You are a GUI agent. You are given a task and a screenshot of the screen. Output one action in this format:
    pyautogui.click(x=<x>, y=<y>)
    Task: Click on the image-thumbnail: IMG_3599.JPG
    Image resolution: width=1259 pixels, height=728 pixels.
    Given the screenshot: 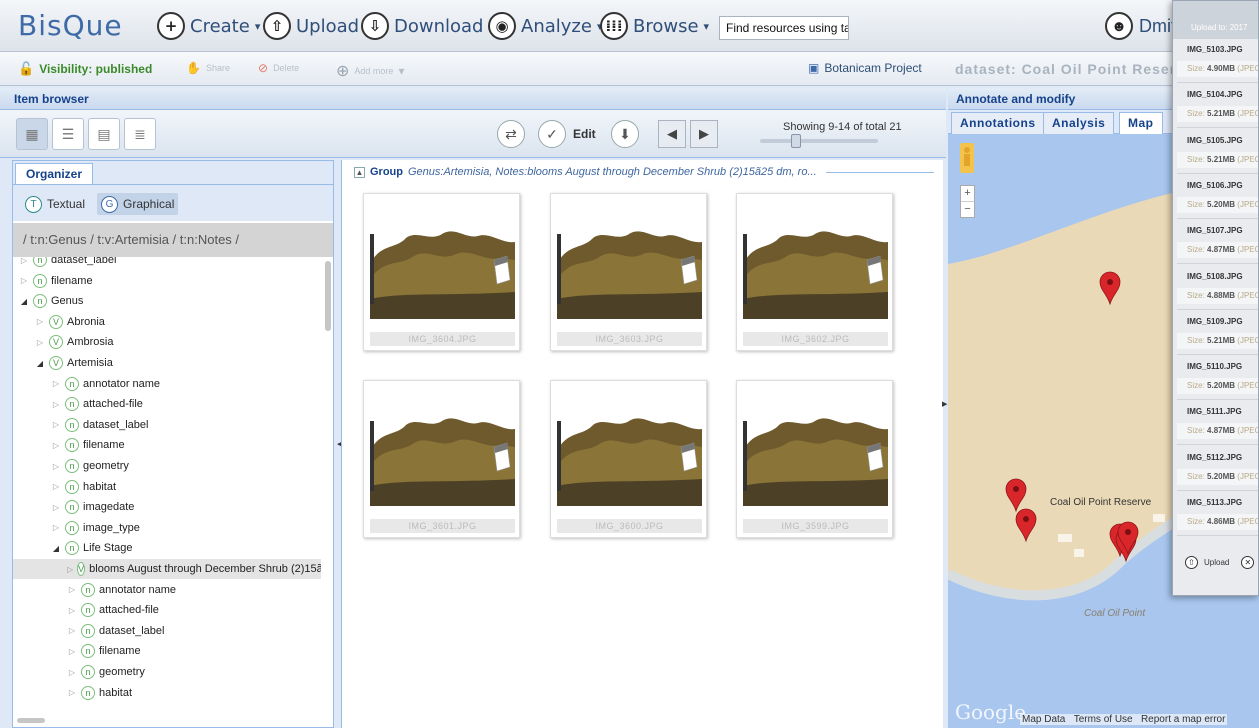 What is the action you would take?
    pyautogui.click(x=814, y=459)
    